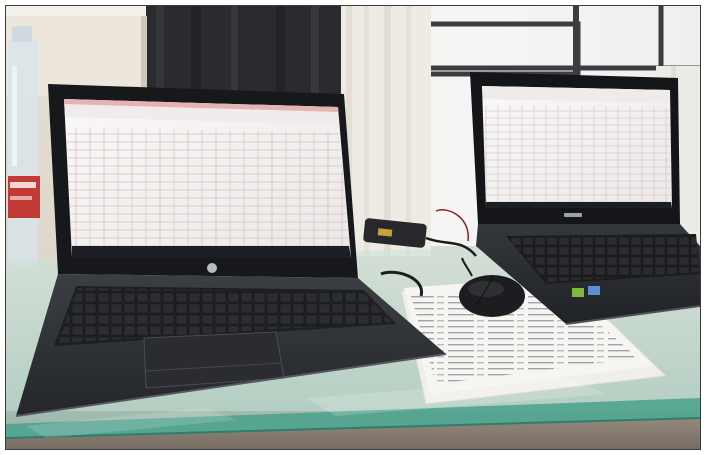  What do you see at coordinates (211, 252) in the screenshot?
I see `left-laptop-taskbar` at bounding box center [211, 252].